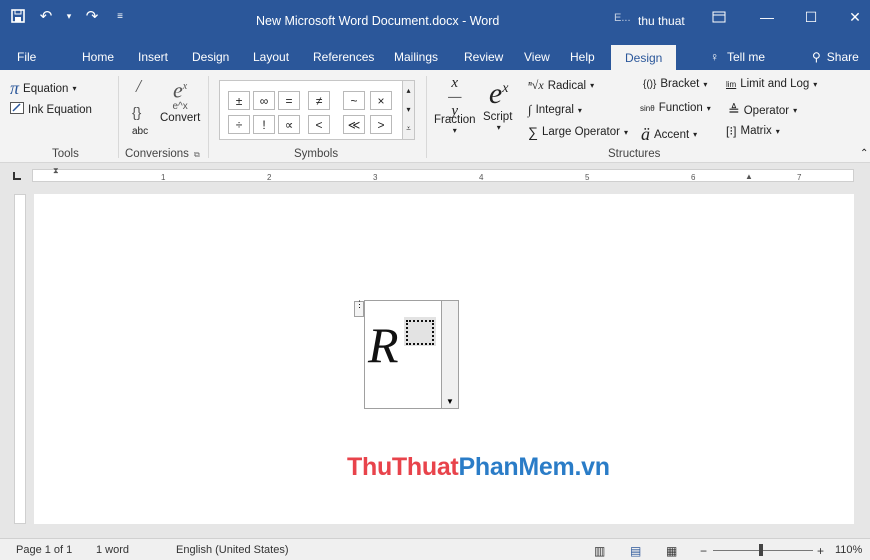 The image size is (870, 560). What do you see at coordinates (51, 109) in the screenshot?
I see `ink-equation-button: Ink Equation` at bounding box center [51, 109].